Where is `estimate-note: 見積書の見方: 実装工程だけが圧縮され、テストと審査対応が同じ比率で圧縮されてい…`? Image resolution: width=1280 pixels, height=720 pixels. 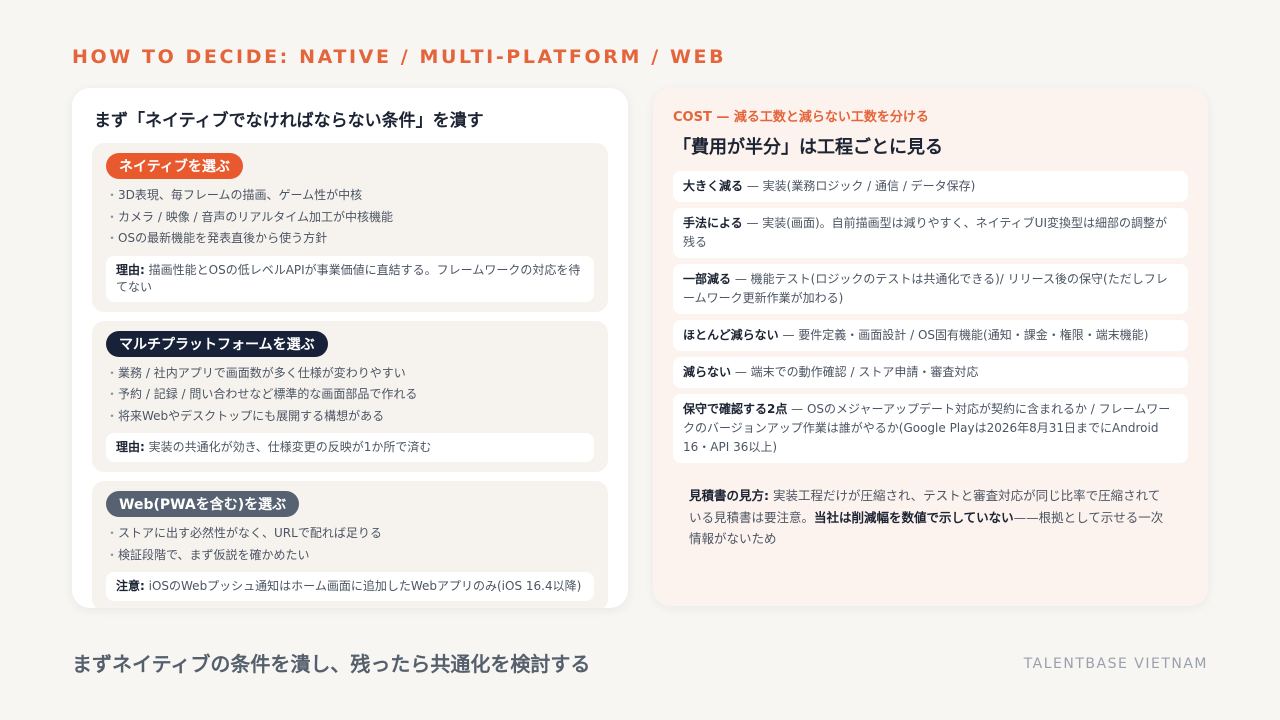
estimate-note: 見積書の見方: 実装工程だけが圧縮され、テストと審査対応が同じ比率で圧縮されてい… is located at coordinates (930, 517).